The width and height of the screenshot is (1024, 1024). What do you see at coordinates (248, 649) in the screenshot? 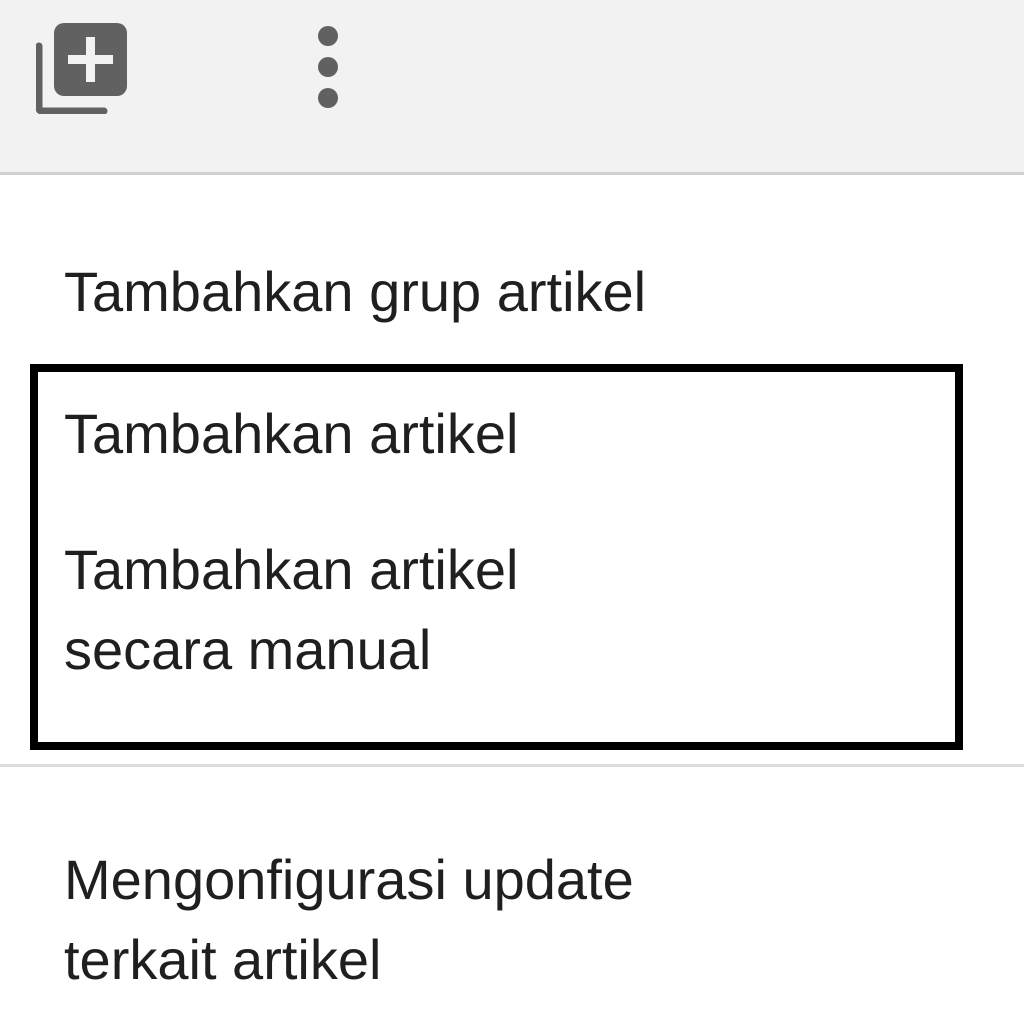
I see `menu-item-label-line-2: secara manual` at bounding box center [248, 649].